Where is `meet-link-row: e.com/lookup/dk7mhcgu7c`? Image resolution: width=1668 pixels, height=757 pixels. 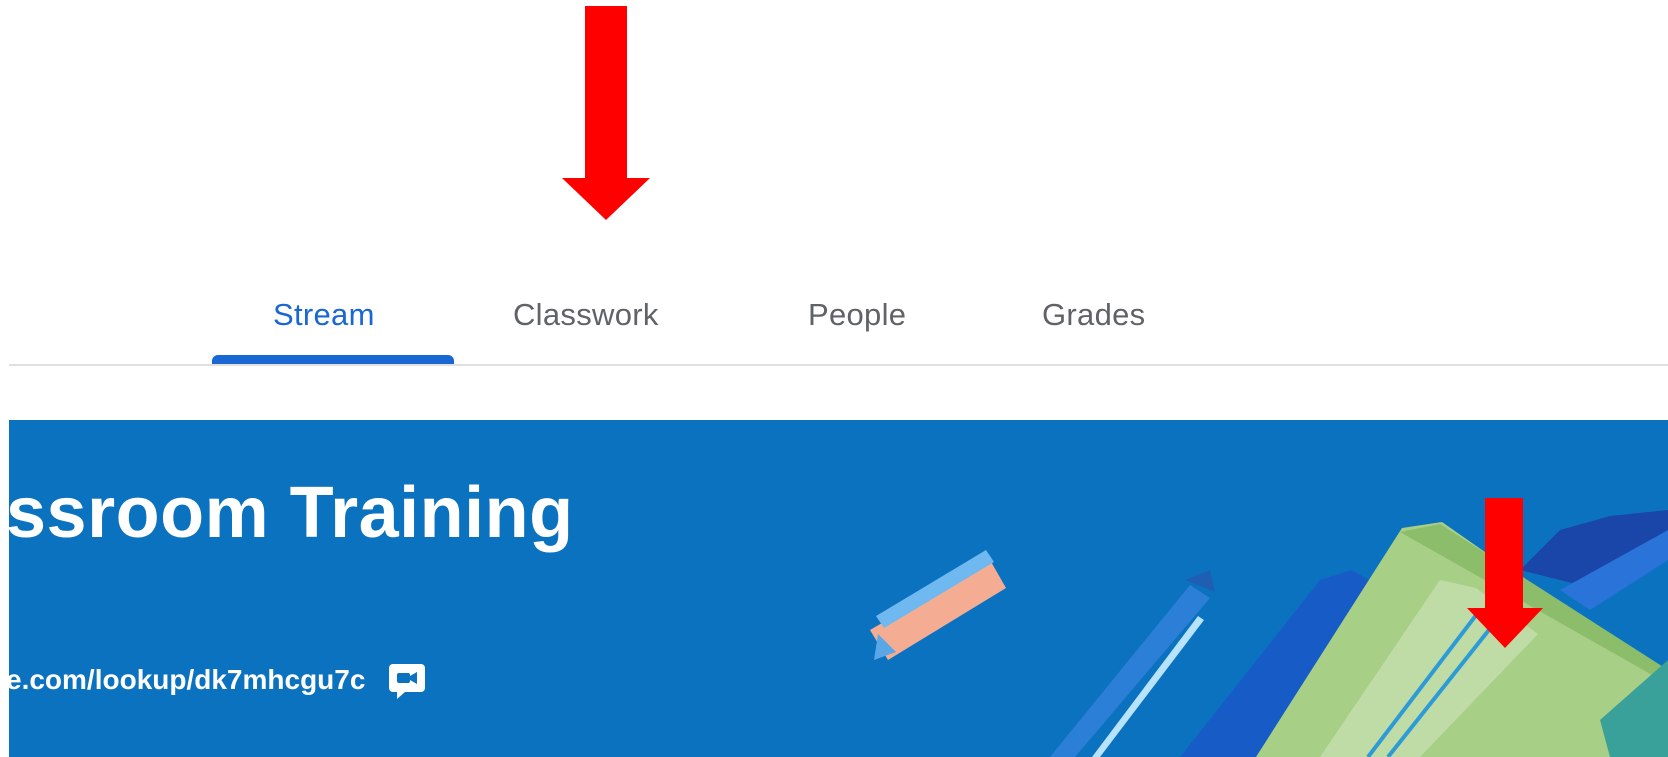
meet-link-row: e.com/lookup/dk7mhcgu7c is located at coordinates (216, 680).